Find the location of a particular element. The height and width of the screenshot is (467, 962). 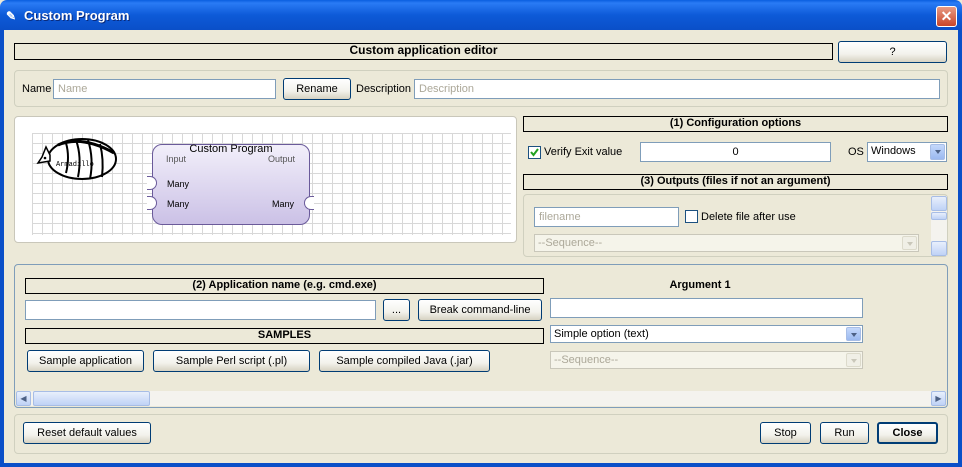

samples-header: SAMPLES is located at coordinates (284, 336).